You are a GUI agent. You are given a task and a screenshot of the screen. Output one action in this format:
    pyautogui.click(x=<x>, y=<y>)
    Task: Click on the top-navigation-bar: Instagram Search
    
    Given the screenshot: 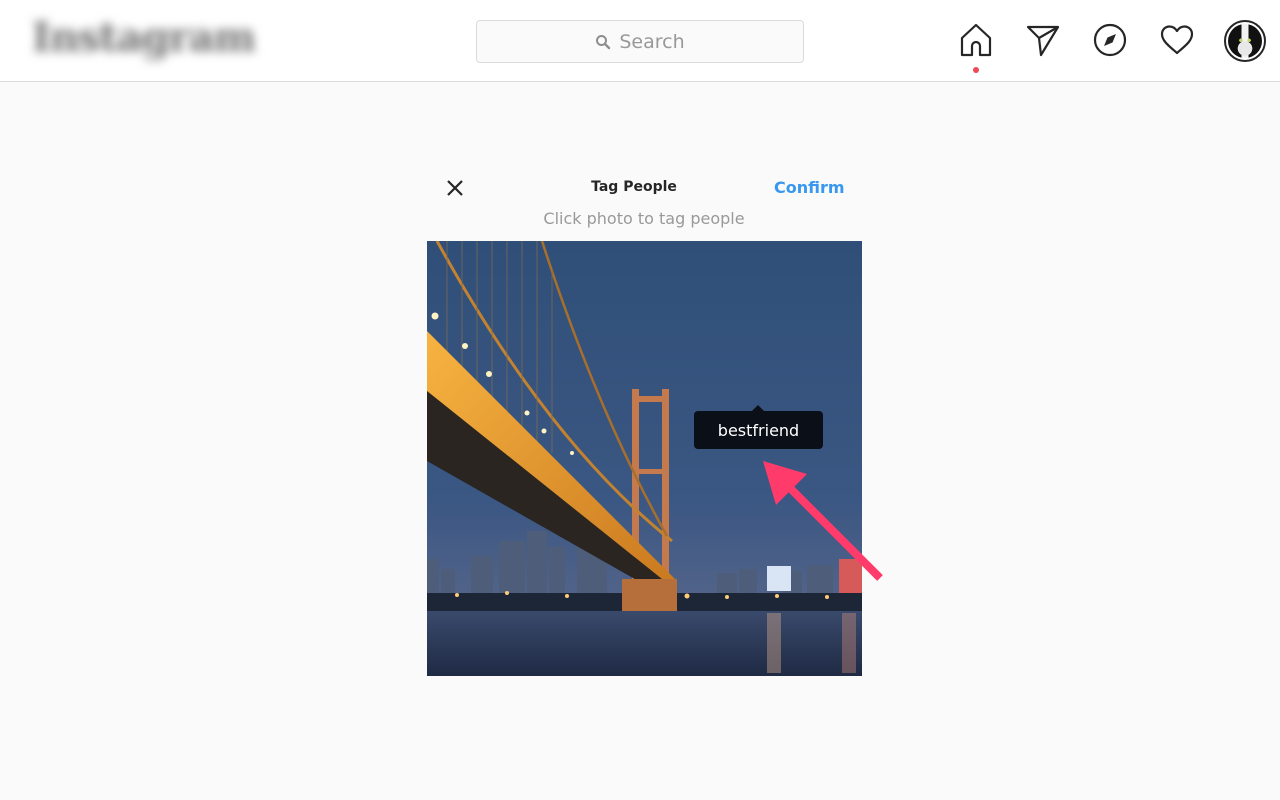 What is the action you would take?
    pyautogui.click(x=640, y=41)
    